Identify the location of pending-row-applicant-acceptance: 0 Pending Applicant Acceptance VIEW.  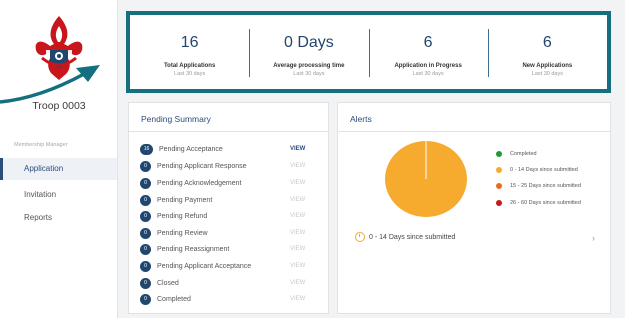
(229, 266).